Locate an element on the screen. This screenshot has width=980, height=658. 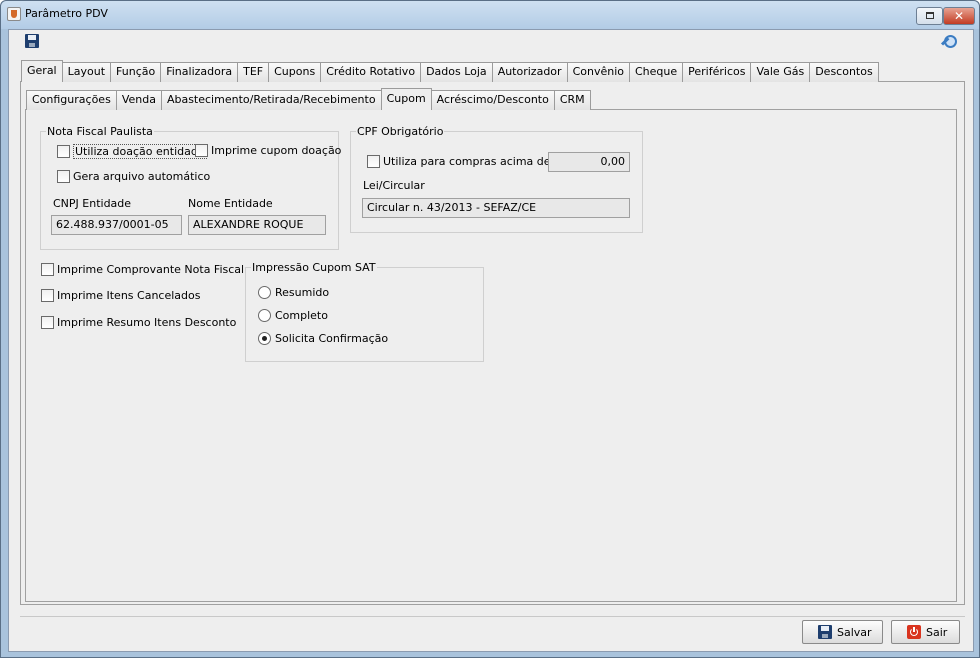
imprime-cupom-doacao-checkbox: Imprime cupom doação is located at coordinates (268, 150).